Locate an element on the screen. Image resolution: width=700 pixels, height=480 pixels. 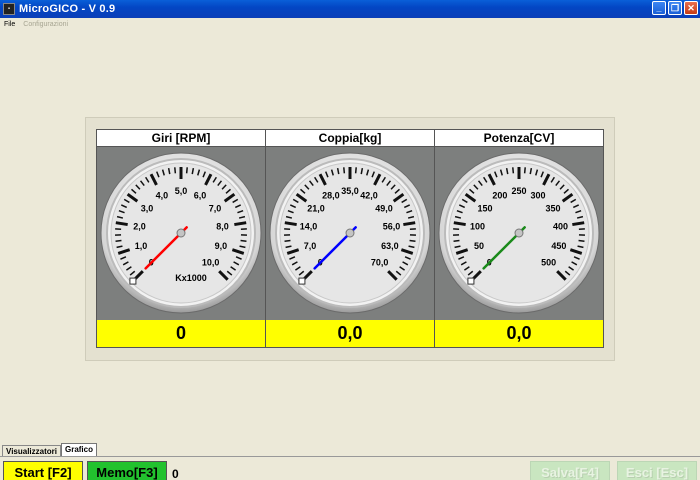
gauge-tick-label: 35,0 is located at coordinates (350, 191).